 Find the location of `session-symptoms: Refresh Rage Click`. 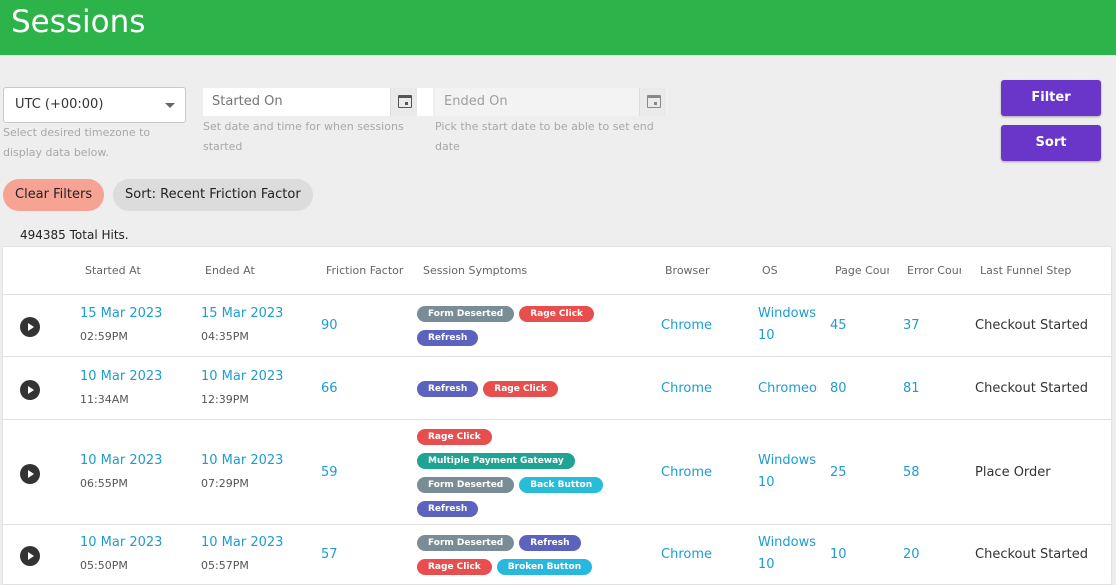

session-symptoms: Refresh Rage Click is located at coordinates (517, 393).